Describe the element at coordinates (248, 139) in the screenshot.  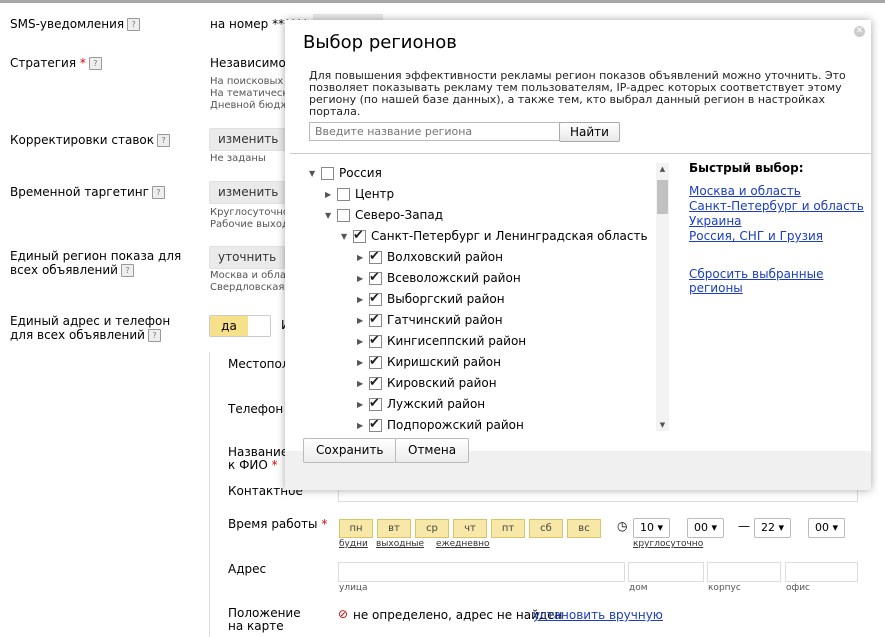
I see `bid-adjust-button: изменить` at that location.